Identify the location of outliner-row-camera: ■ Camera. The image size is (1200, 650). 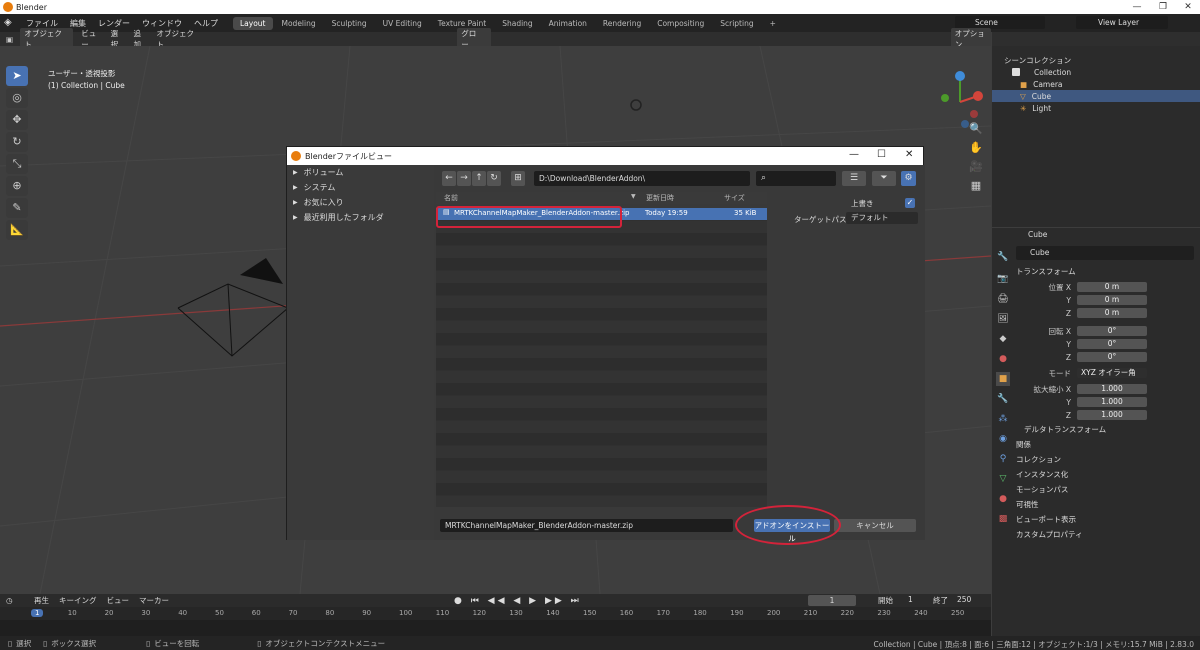
(1096, 84).